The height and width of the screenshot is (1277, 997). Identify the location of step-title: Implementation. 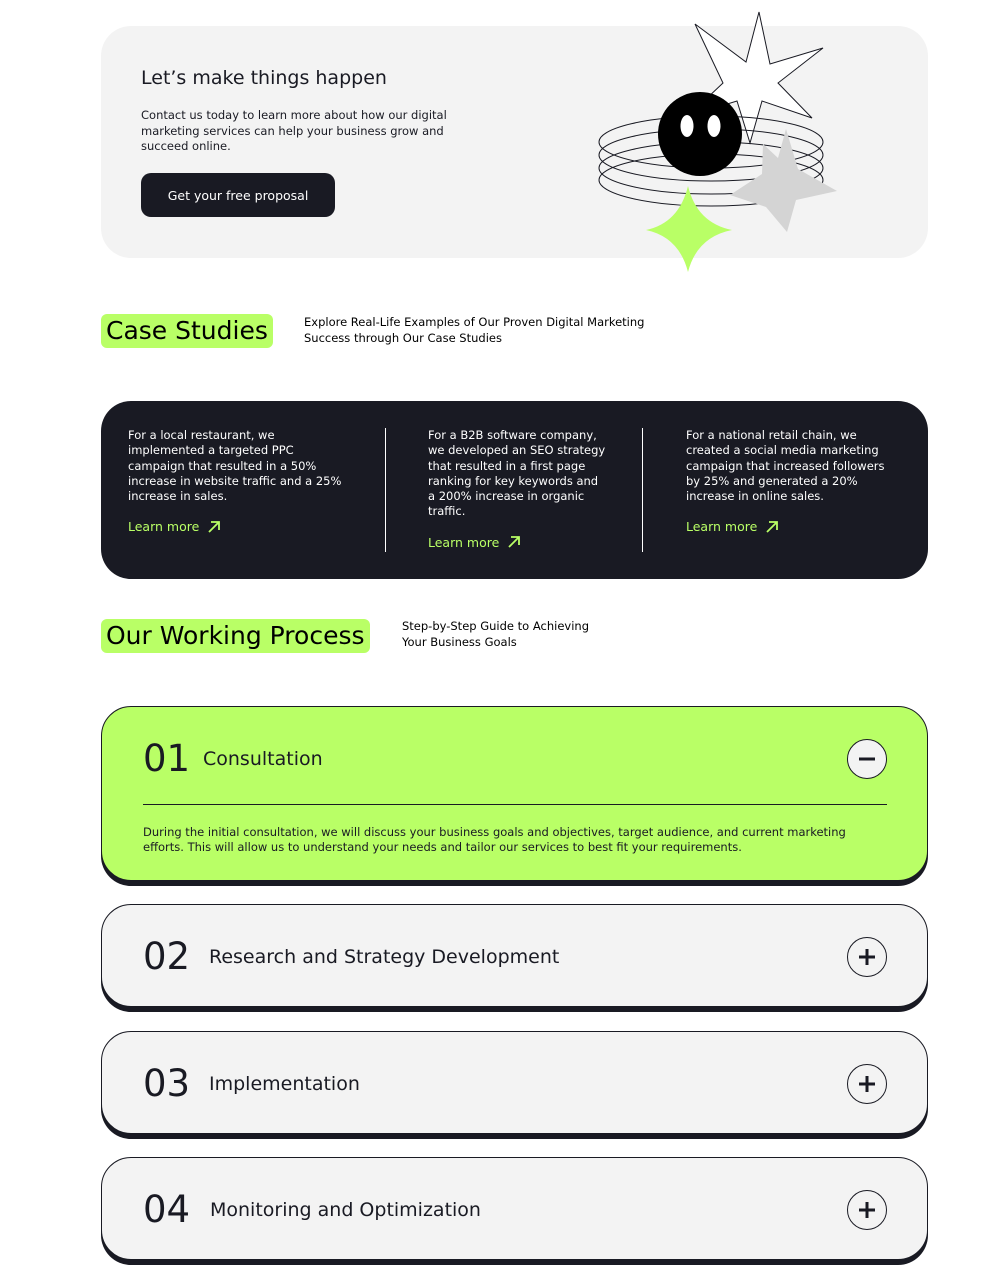
(284, 1084).